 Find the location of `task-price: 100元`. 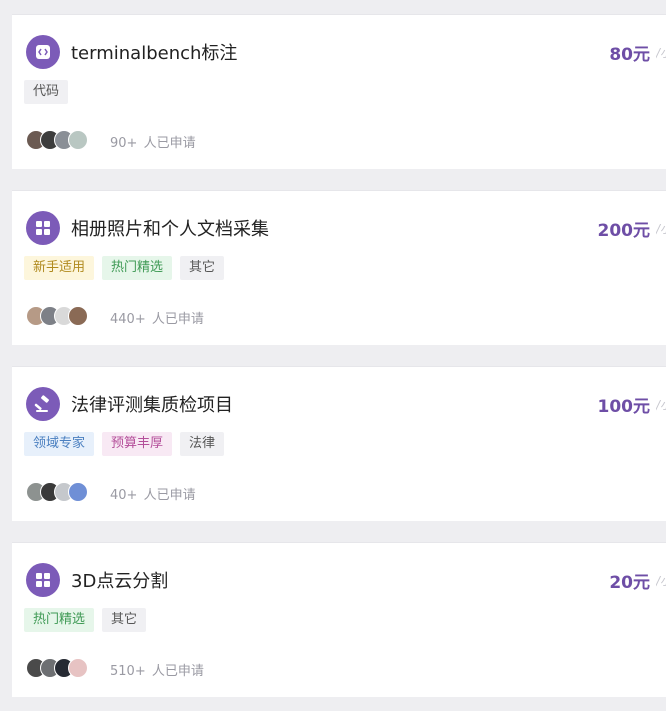

task-price: 100元 is located at coordinates (624, 407).